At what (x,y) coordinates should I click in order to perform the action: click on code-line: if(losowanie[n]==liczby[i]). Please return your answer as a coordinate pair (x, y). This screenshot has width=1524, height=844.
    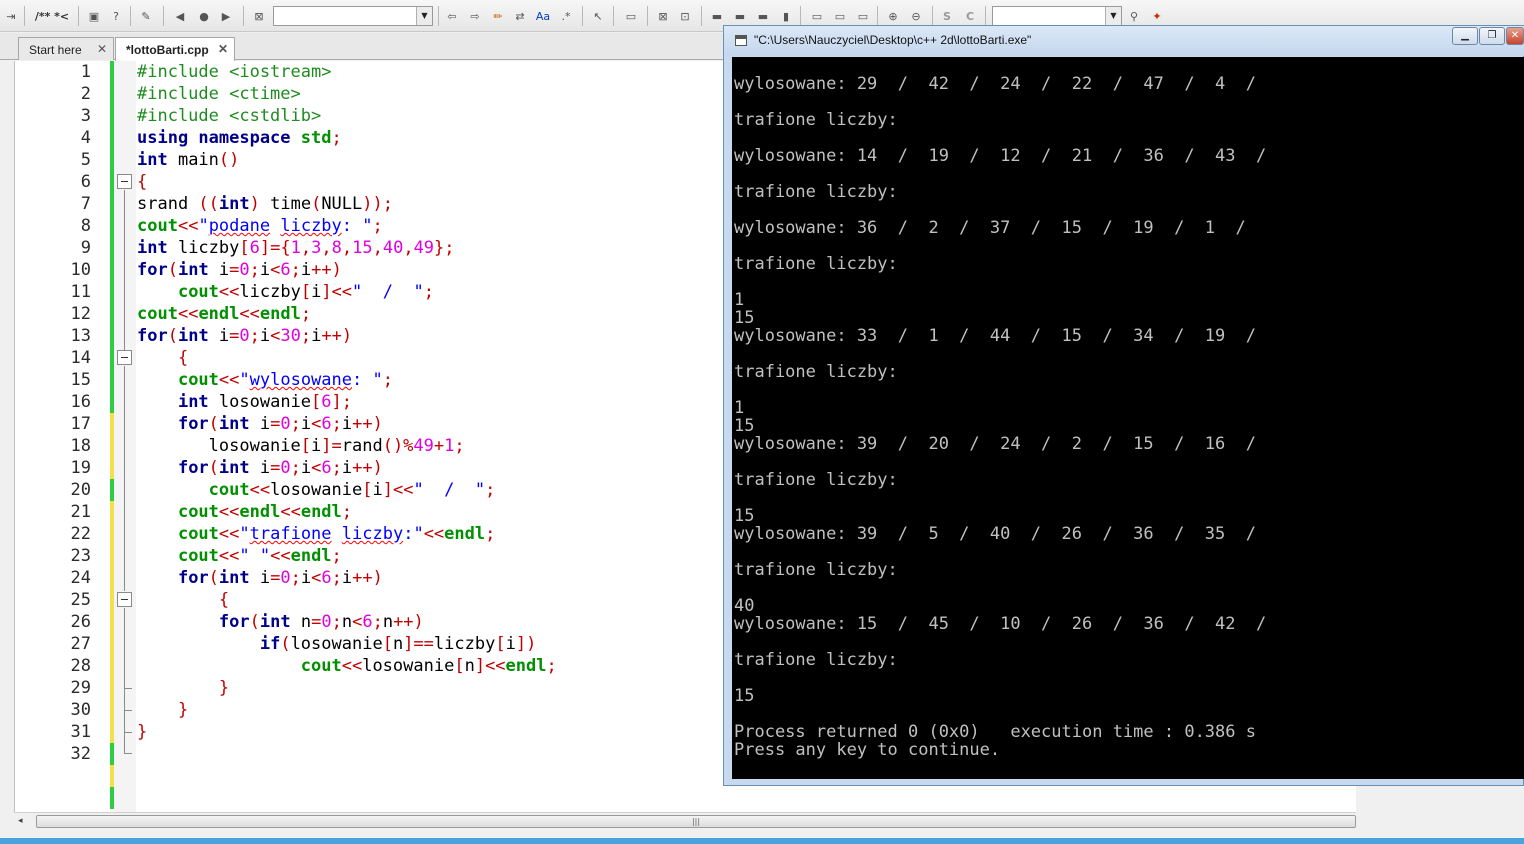
    Looking at the image, I should click on (398, 644).